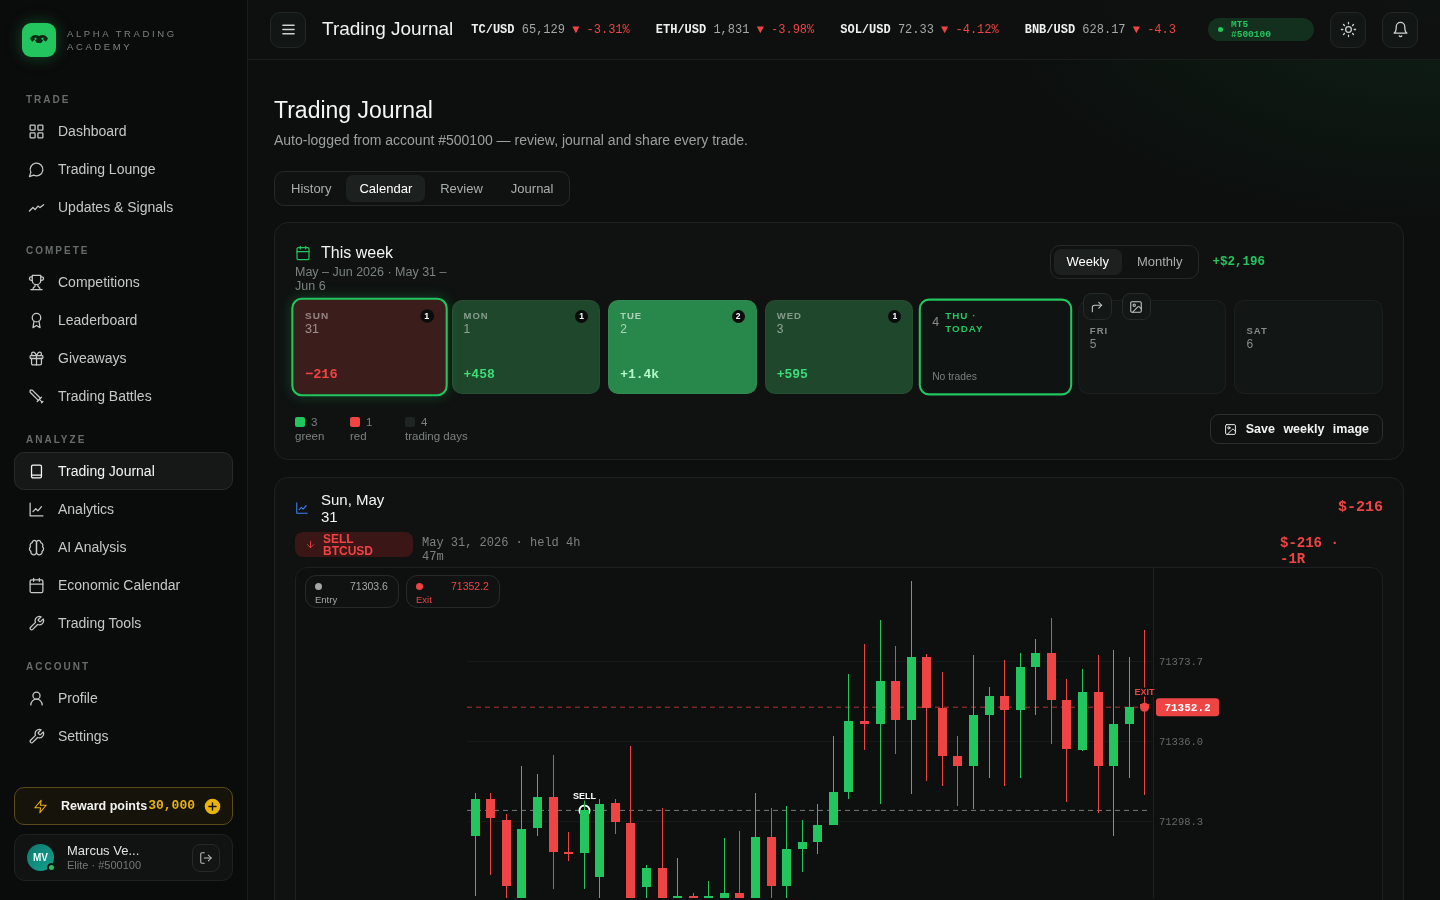  What do you see at coordinates (1251, 29) in the screenshot?
I see `account-label: MT5 #500100` at bounding box center [1251, 29].